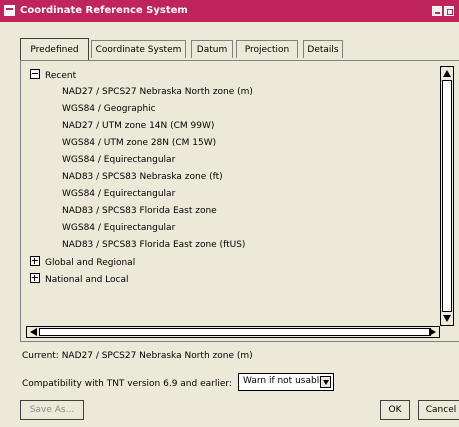 The image size is (459, 427). I want to click on compatibility-select: Warn if not usable, so click(286, 382).